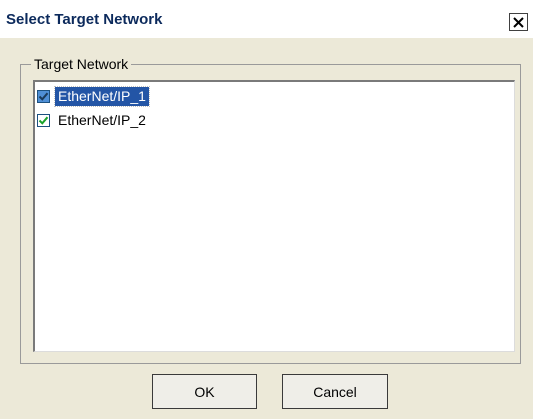 The image size is (533, 419). Describe the element at coordinates (335, 391) in the screenshot. I see `cancel-button: Cancel` at that location.